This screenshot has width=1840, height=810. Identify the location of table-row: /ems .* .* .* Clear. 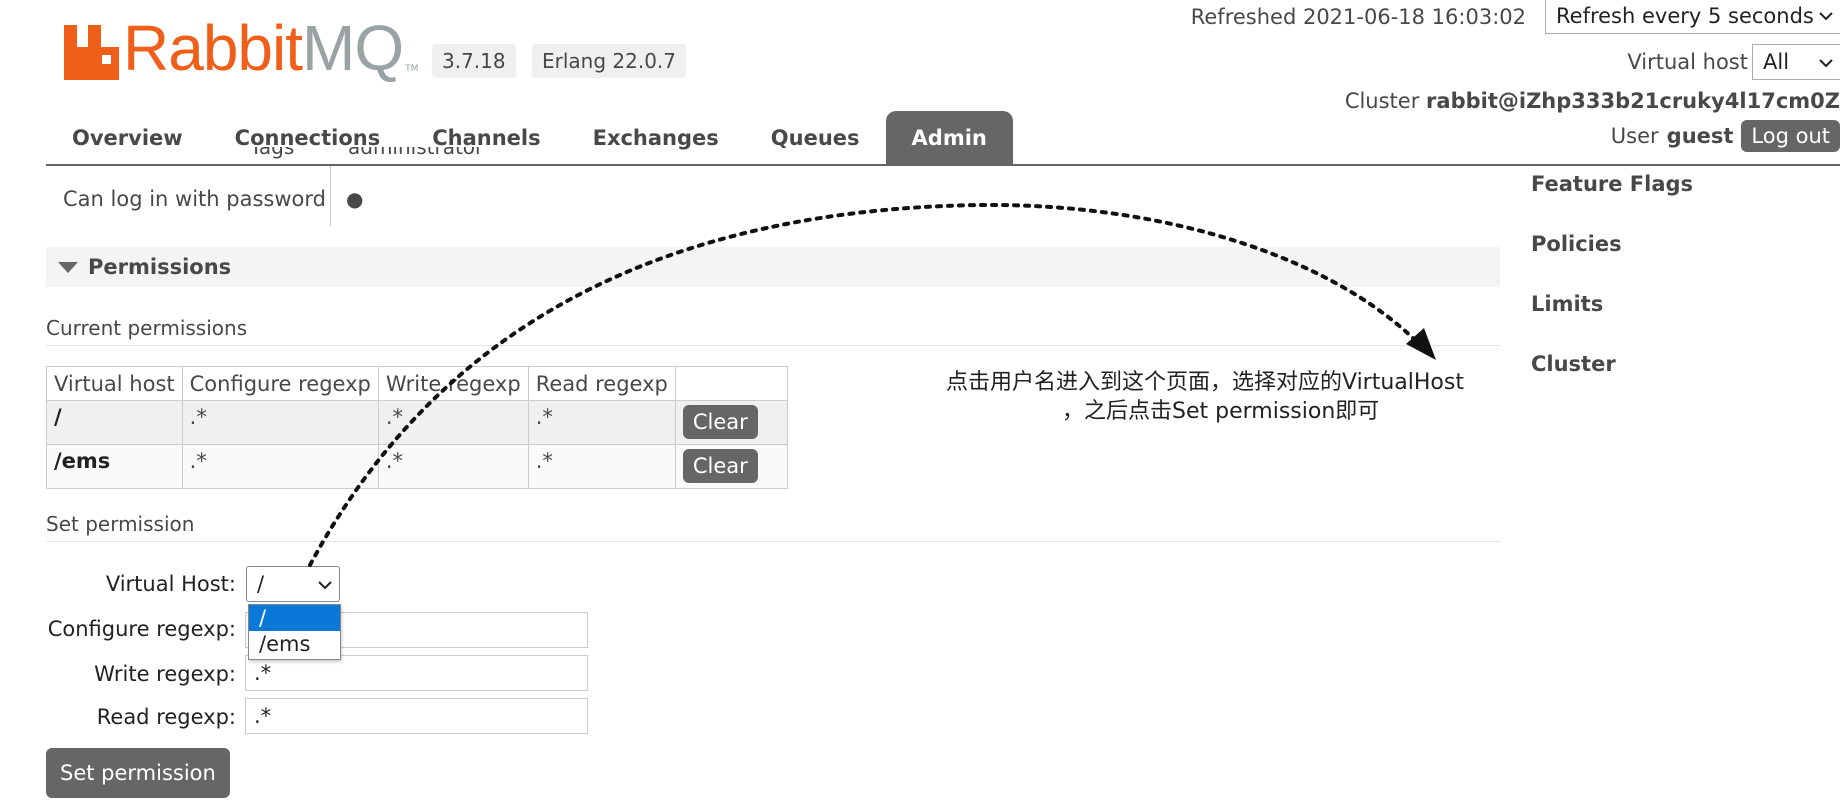
(417, 466).